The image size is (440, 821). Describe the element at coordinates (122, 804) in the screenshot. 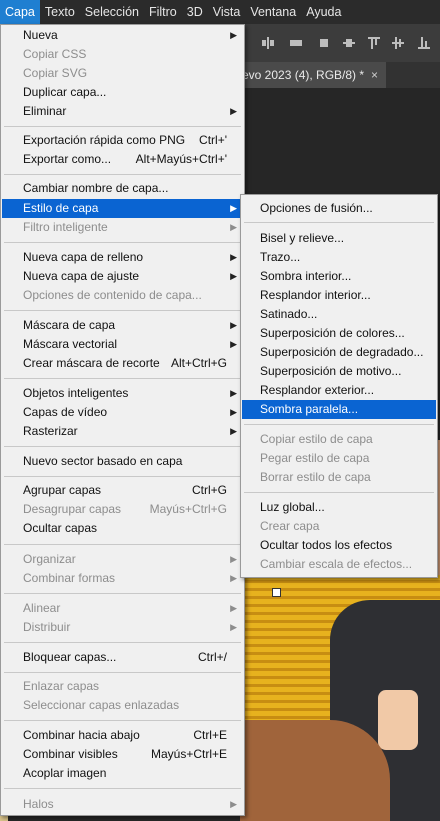

I see `menu-item-halos: Halos ▶` at that location.